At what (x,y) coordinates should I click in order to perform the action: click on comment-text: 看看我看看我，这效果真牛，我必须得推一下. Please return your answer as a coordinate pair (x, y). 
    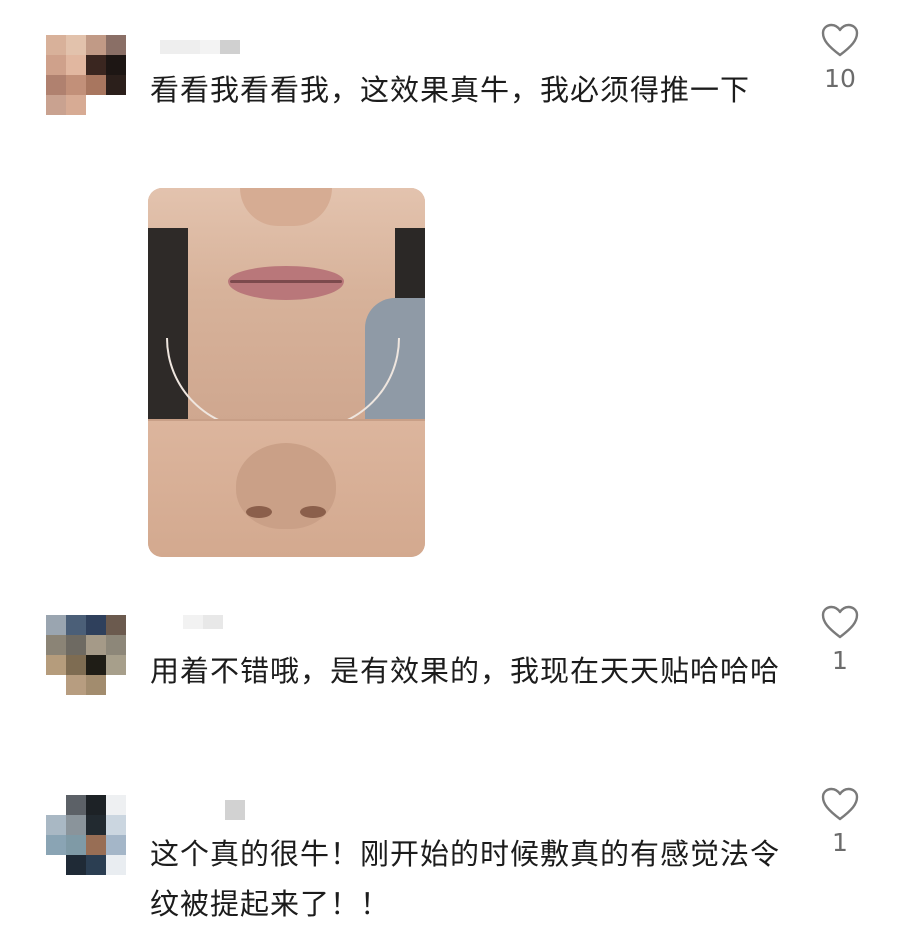
    Looking at the image, I should click on (450, 90).